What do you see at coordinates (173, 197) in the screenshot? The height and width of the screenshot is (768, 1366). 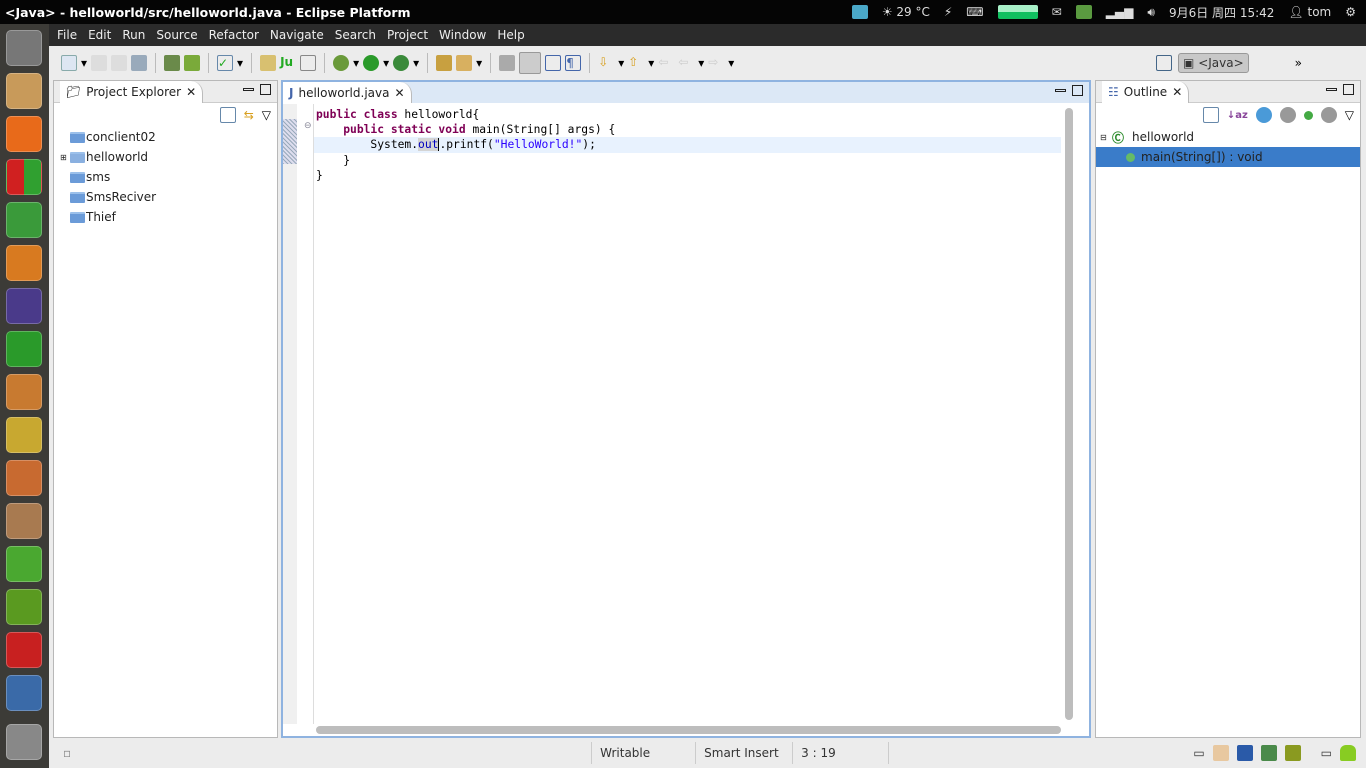 I see `tree-item: SmsReciver` at bounding box center [173, 197].